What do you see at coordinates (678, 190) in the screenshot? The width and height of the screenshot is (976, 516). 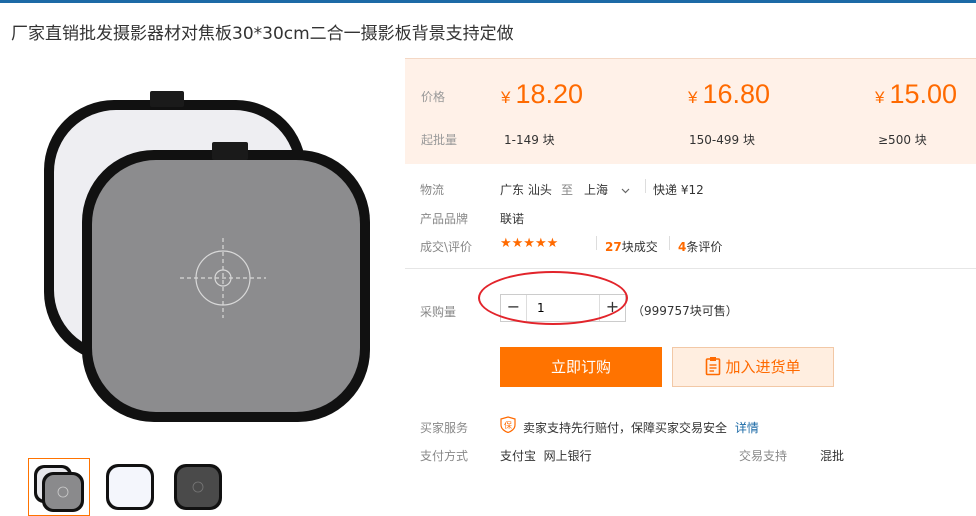 I see `express-fee: 快递 ¥12` at bounding box center [678, 190].